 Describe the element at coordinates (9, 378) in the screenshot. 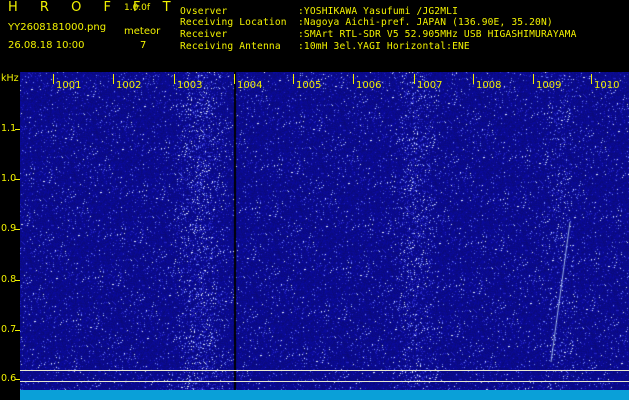

I see `y-tick-label-0.6: 0.6` at that location.